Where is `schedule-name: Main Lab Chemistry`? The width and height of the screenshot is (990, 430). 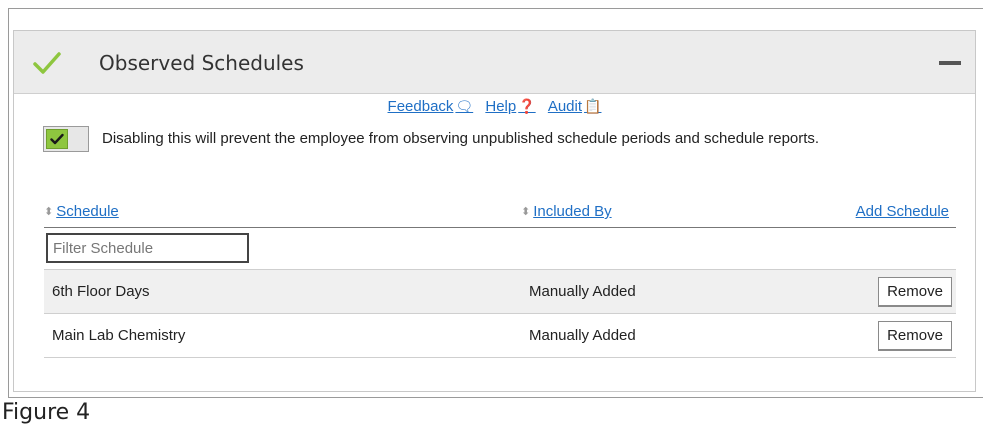 schedule-name: Main Lab Chemistry is located at coordinates (119, 335).